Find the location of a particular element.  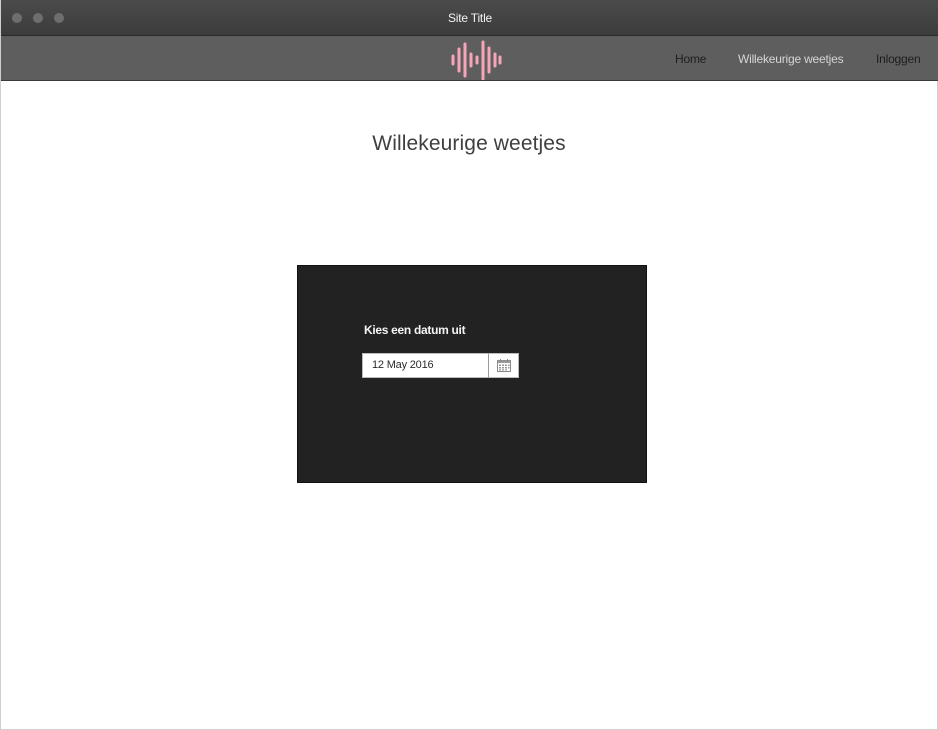

nav-link-home: Home is located at coordinates (690, 59).